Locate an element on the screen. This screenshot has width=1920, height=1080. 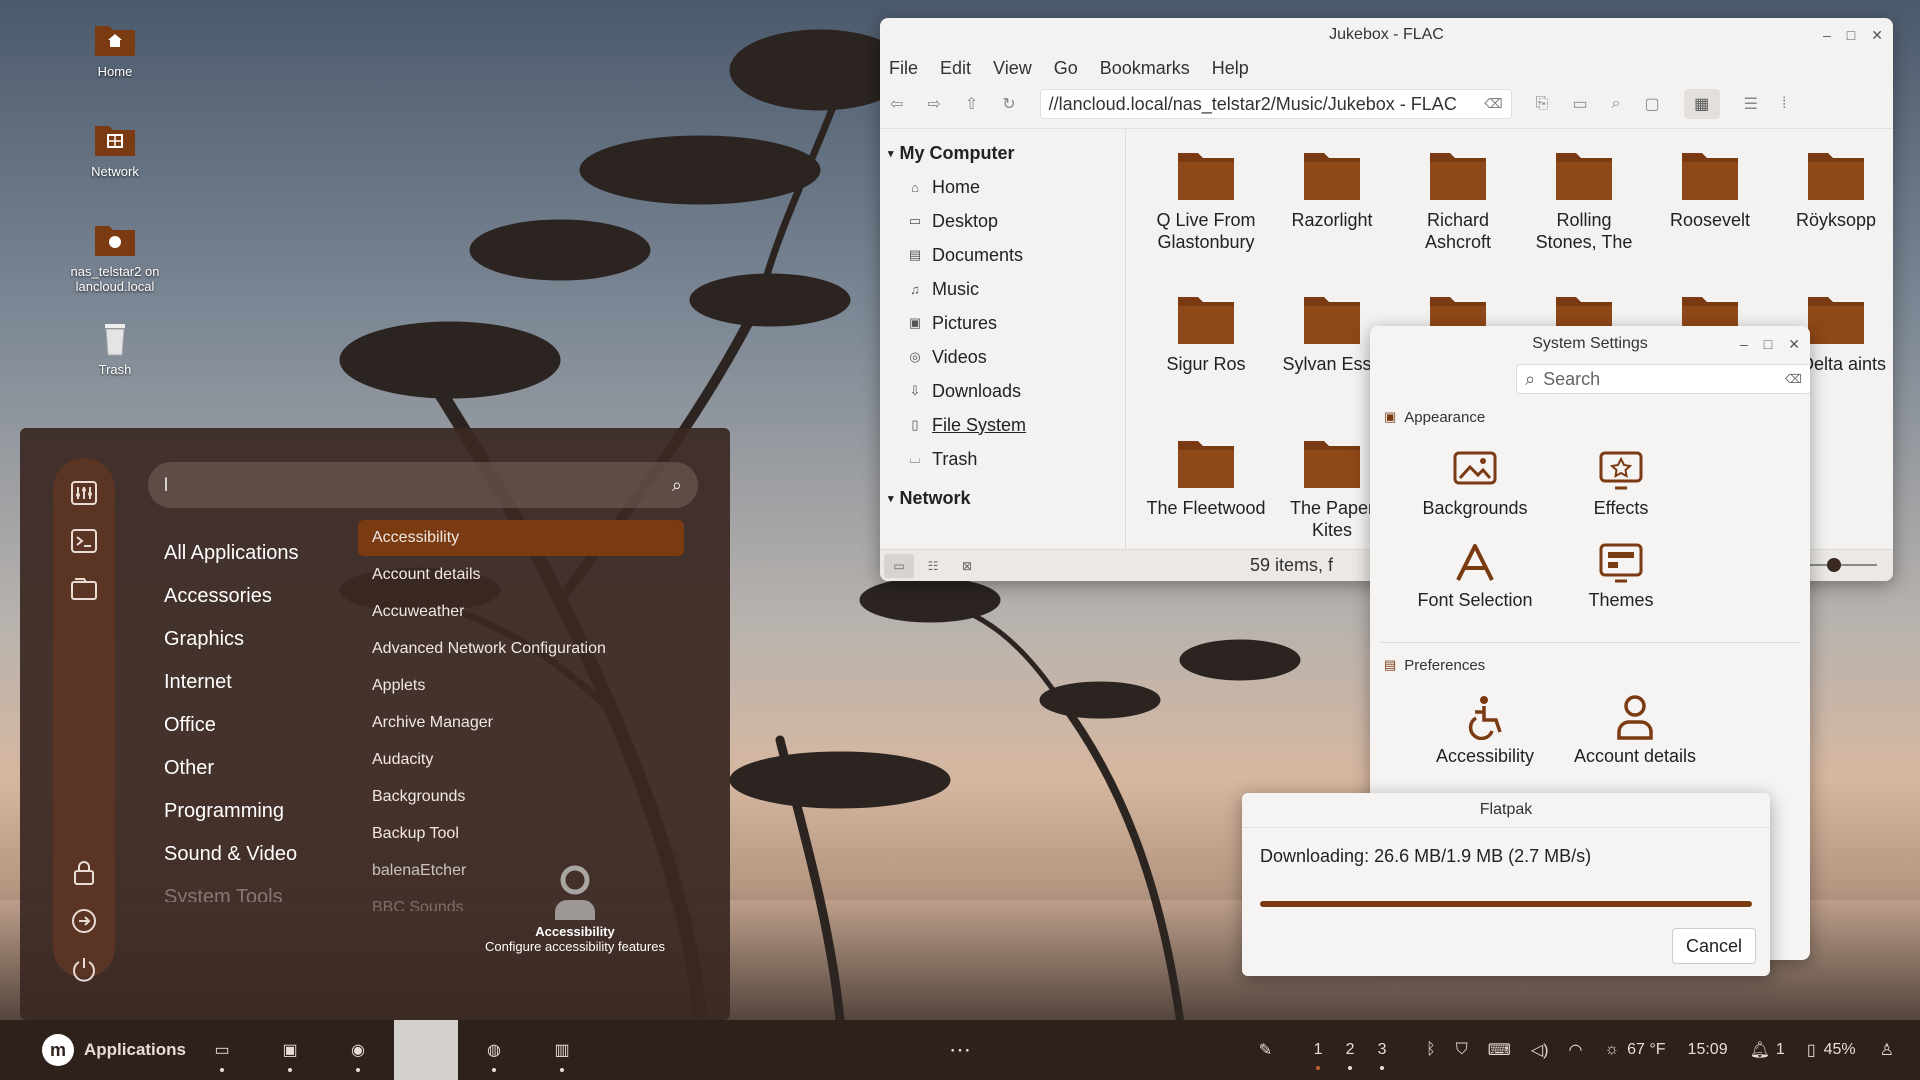
back-icon: ⇦ is located at coordinates (896, 104).